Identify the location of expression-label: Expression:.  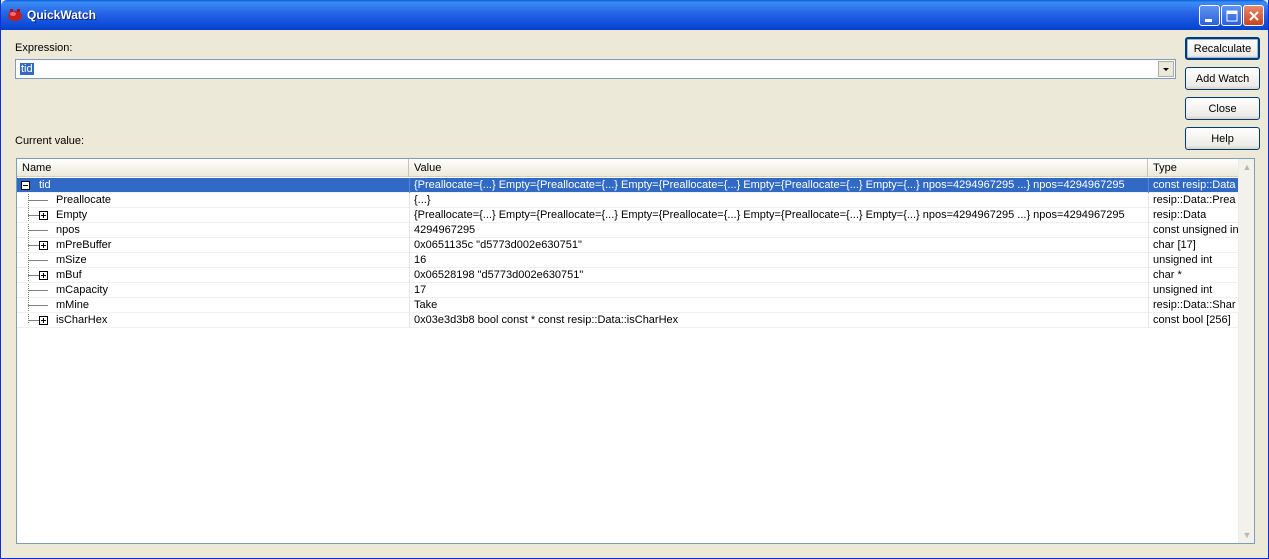
(44, 48).